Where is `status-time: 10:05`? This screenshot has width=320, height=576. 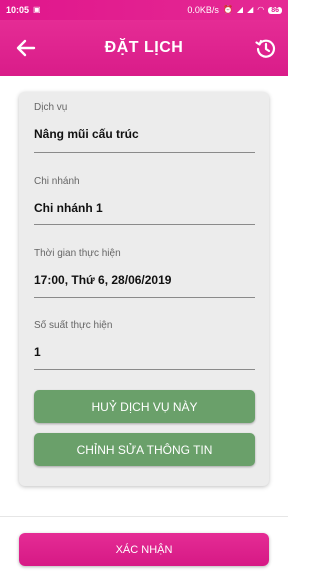 status-time: 10:05 is located at coordinates (18, 10).